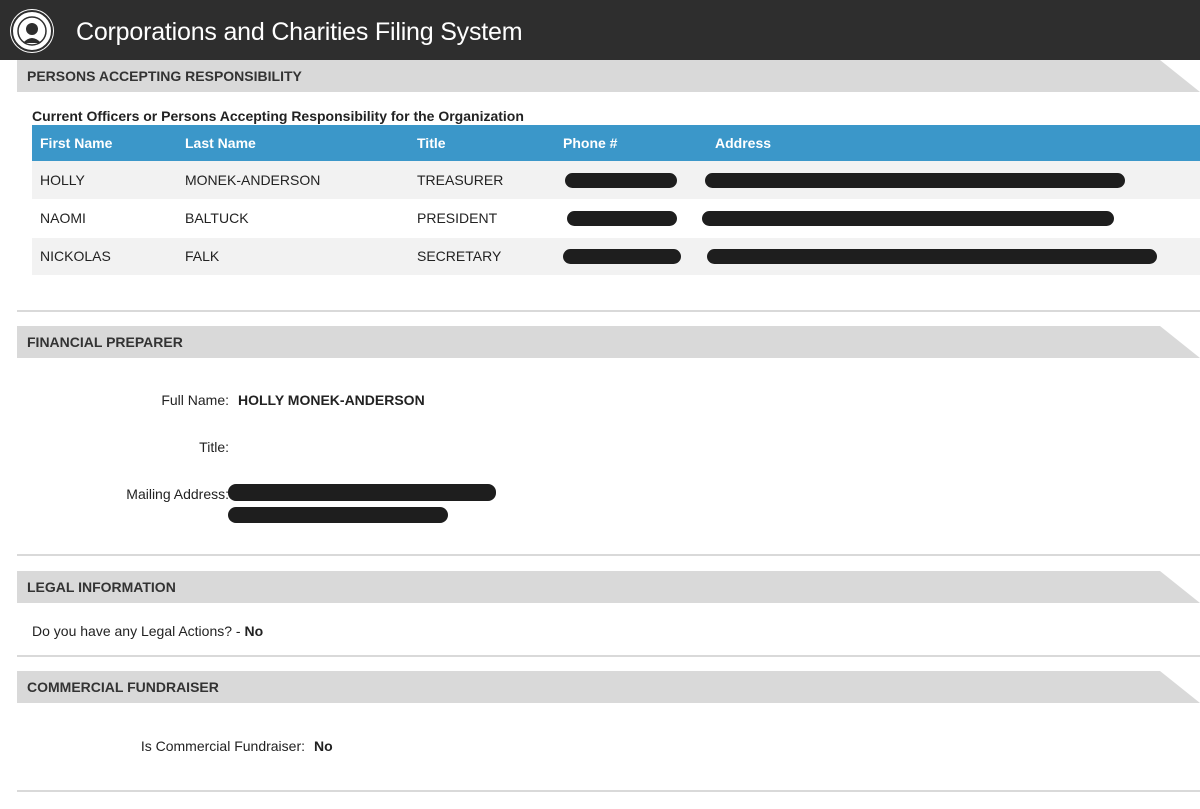 The image size is (1200, 809). Describe the element at coordinates (136, 631) in the screenshot. I see `legal-actions-question: Do you have any Legal Actions? -` at that location.